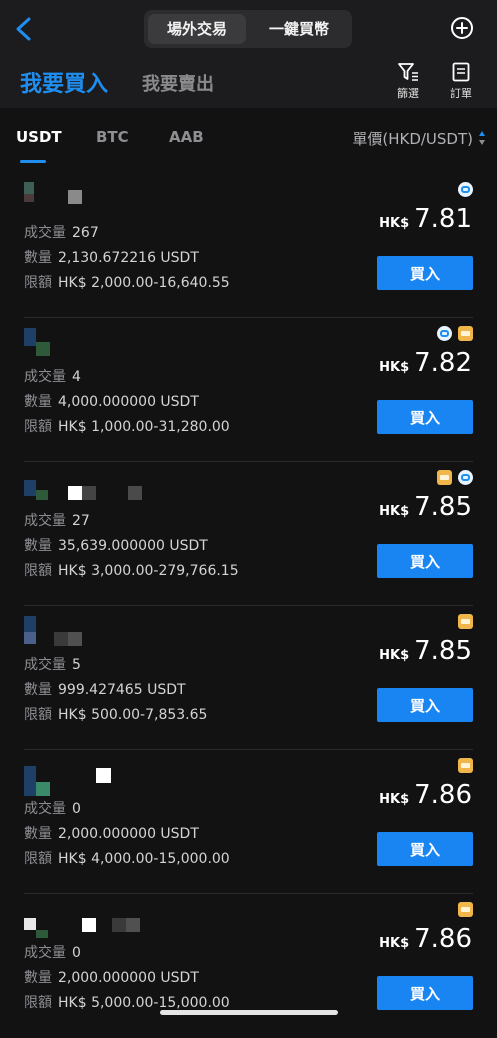 This screenshot has height=1038, width=497. I want to click on volume-row: 成交量 267, so click(61, 232).